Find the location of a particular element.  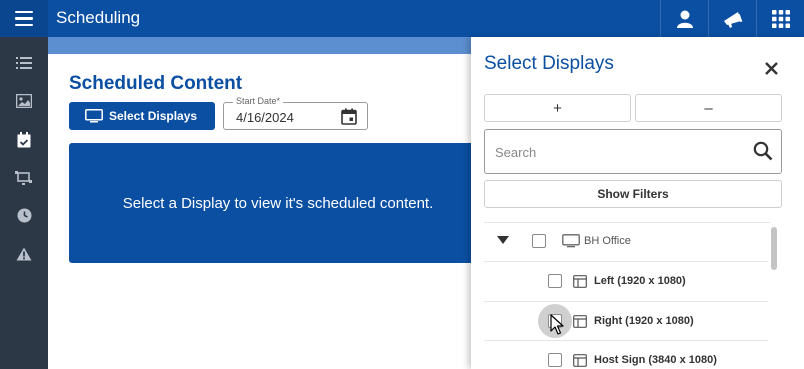

sidebar-item-list is located at coordinates (24, 63).